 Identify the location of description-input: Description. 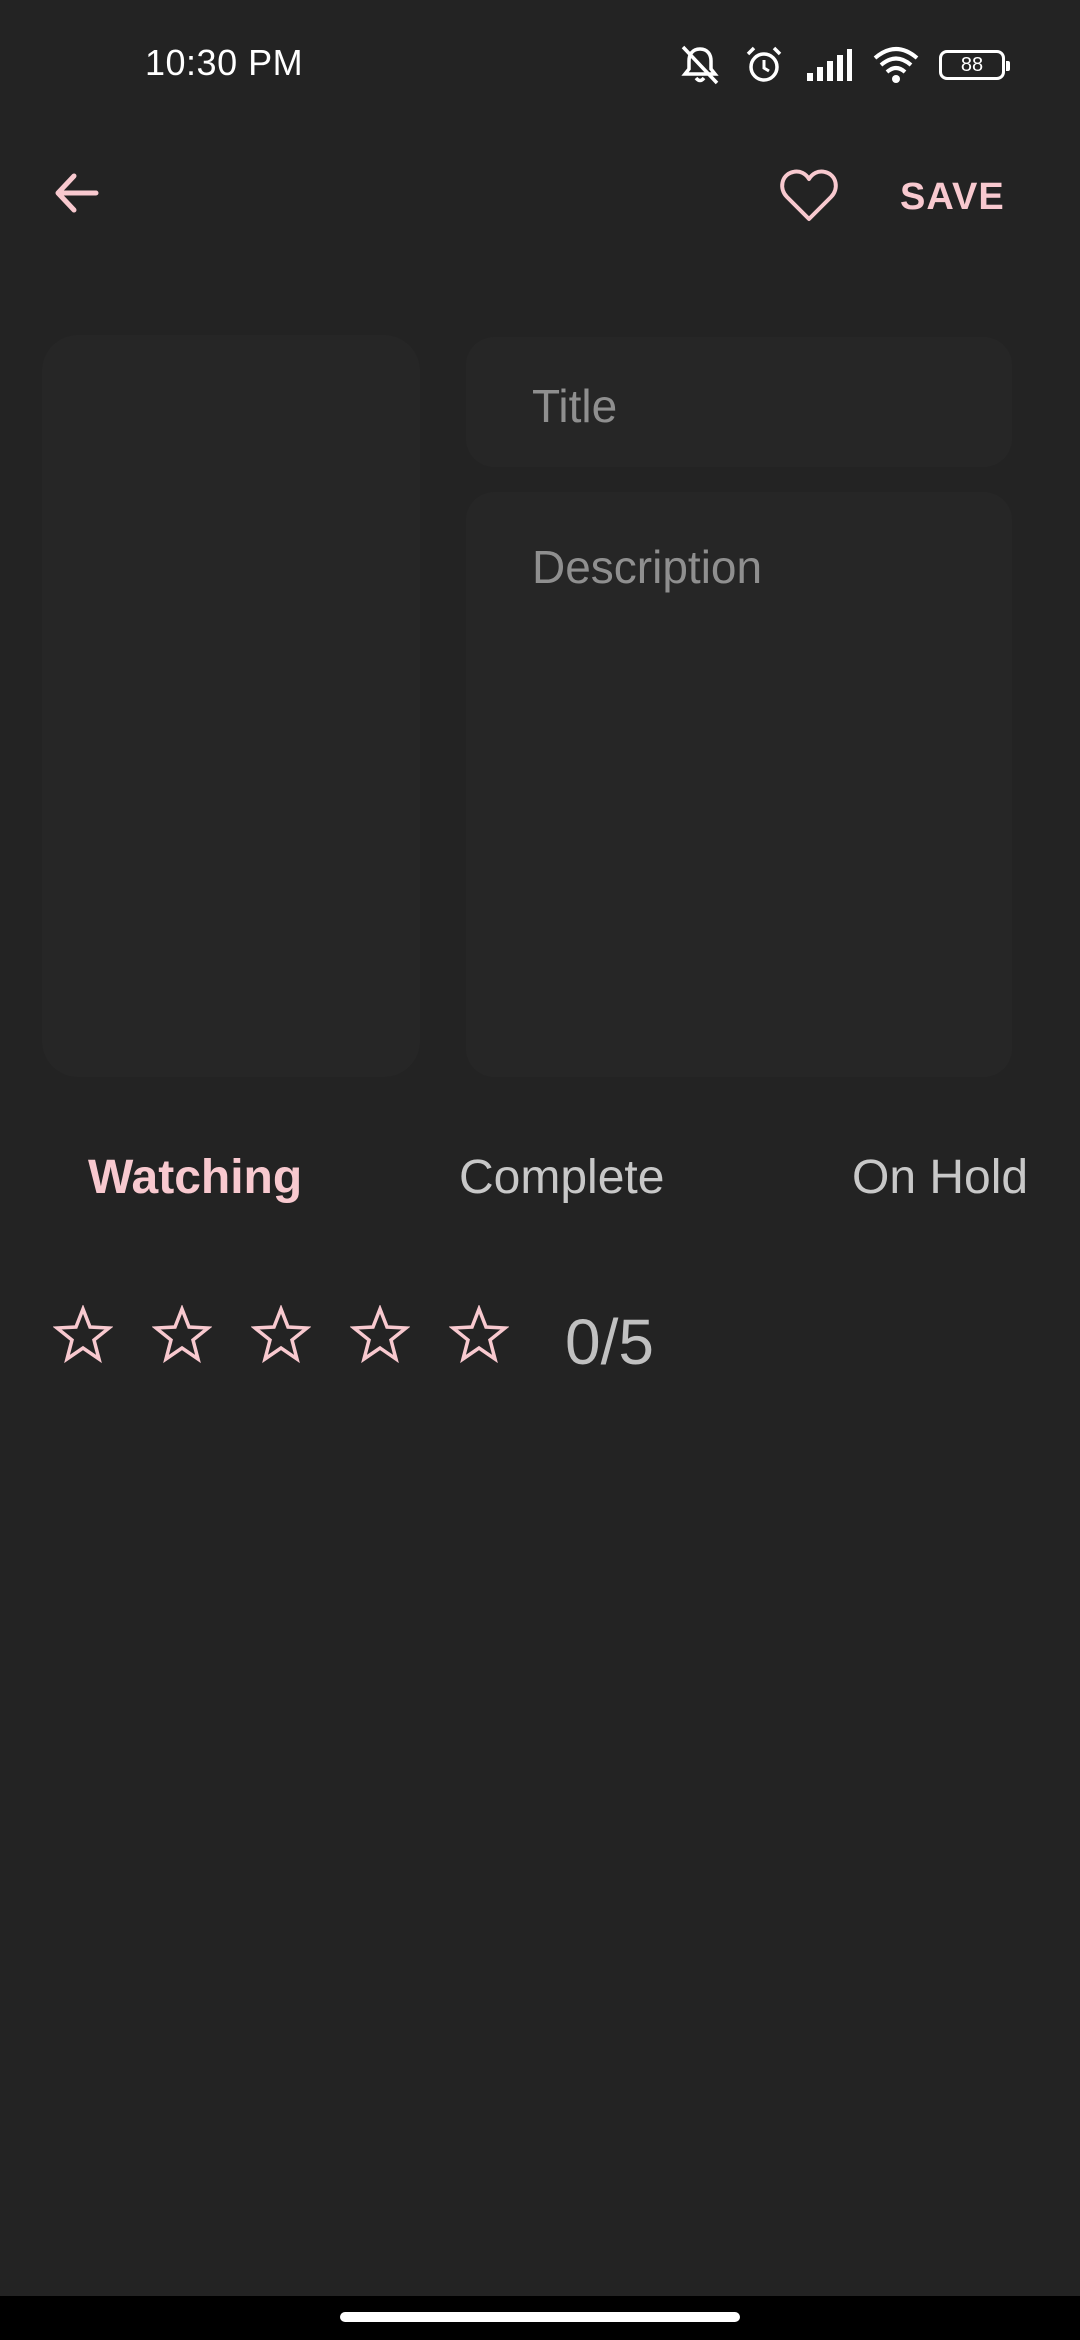
(739, 784).